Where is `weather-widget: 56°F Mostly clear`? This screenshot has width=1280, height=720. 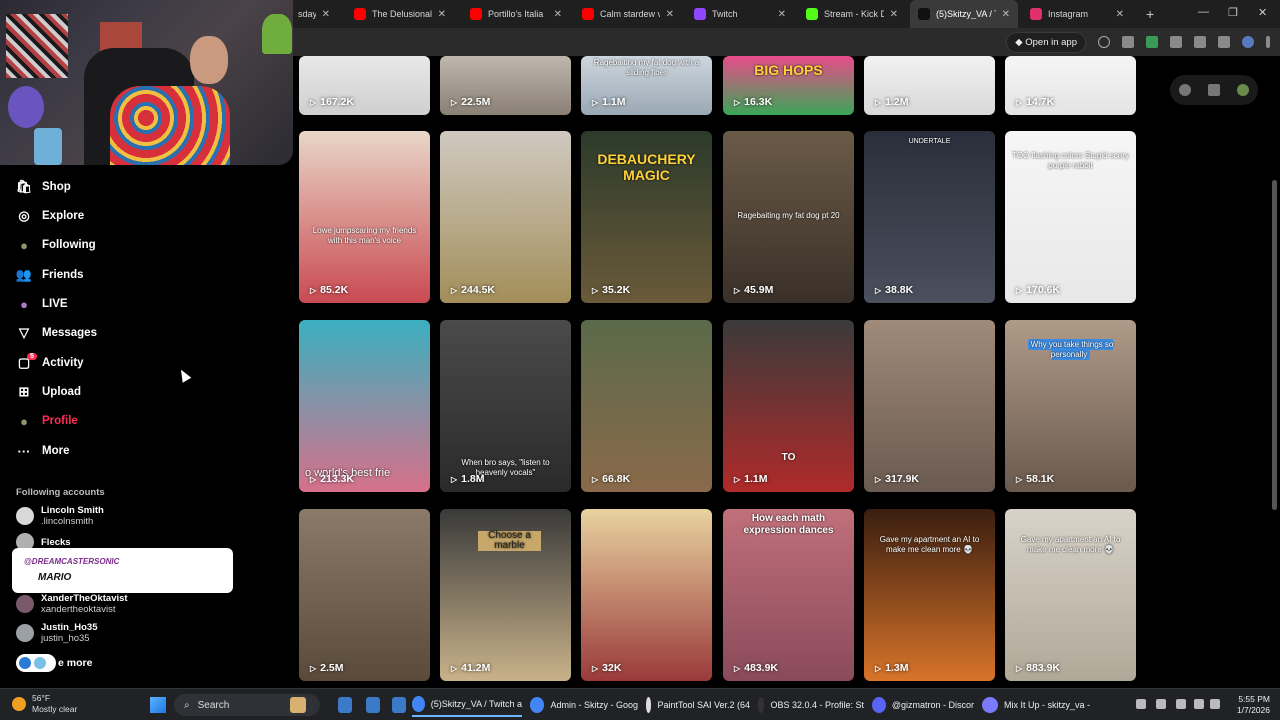 weather-widget: 56°F Mostly clear is located at coordinates (44, 704).